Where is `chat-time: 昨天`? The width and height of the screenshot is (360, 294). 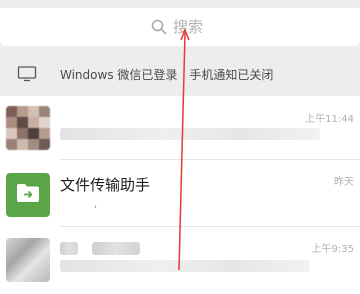
chat-time: 昨天 is located at coordinates (344, 182).